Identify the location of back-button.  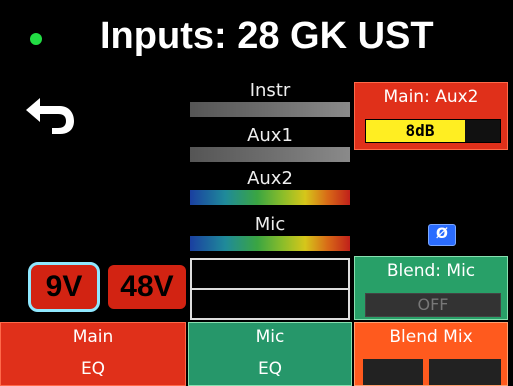
(51, 112).